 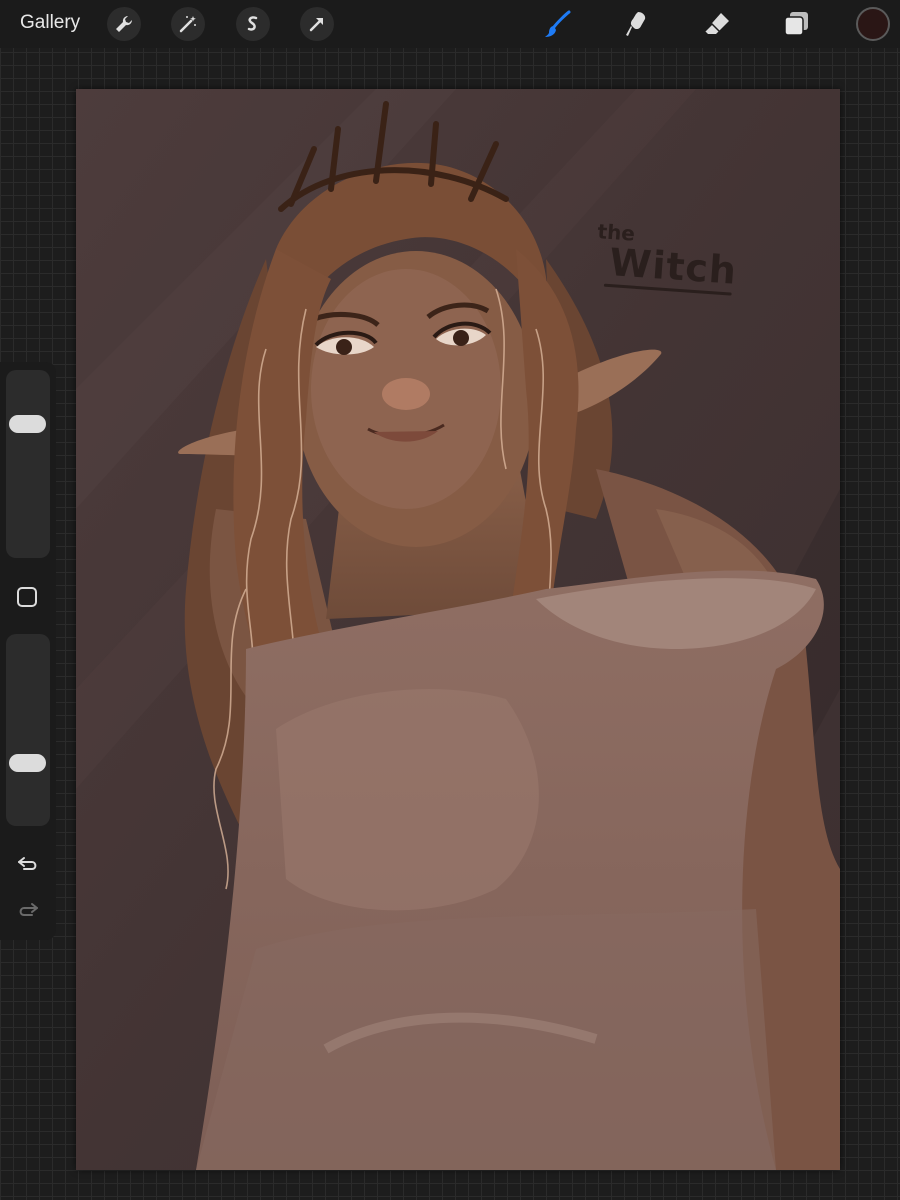 I want to click on left-sidebar, so click(x=28, y=651).